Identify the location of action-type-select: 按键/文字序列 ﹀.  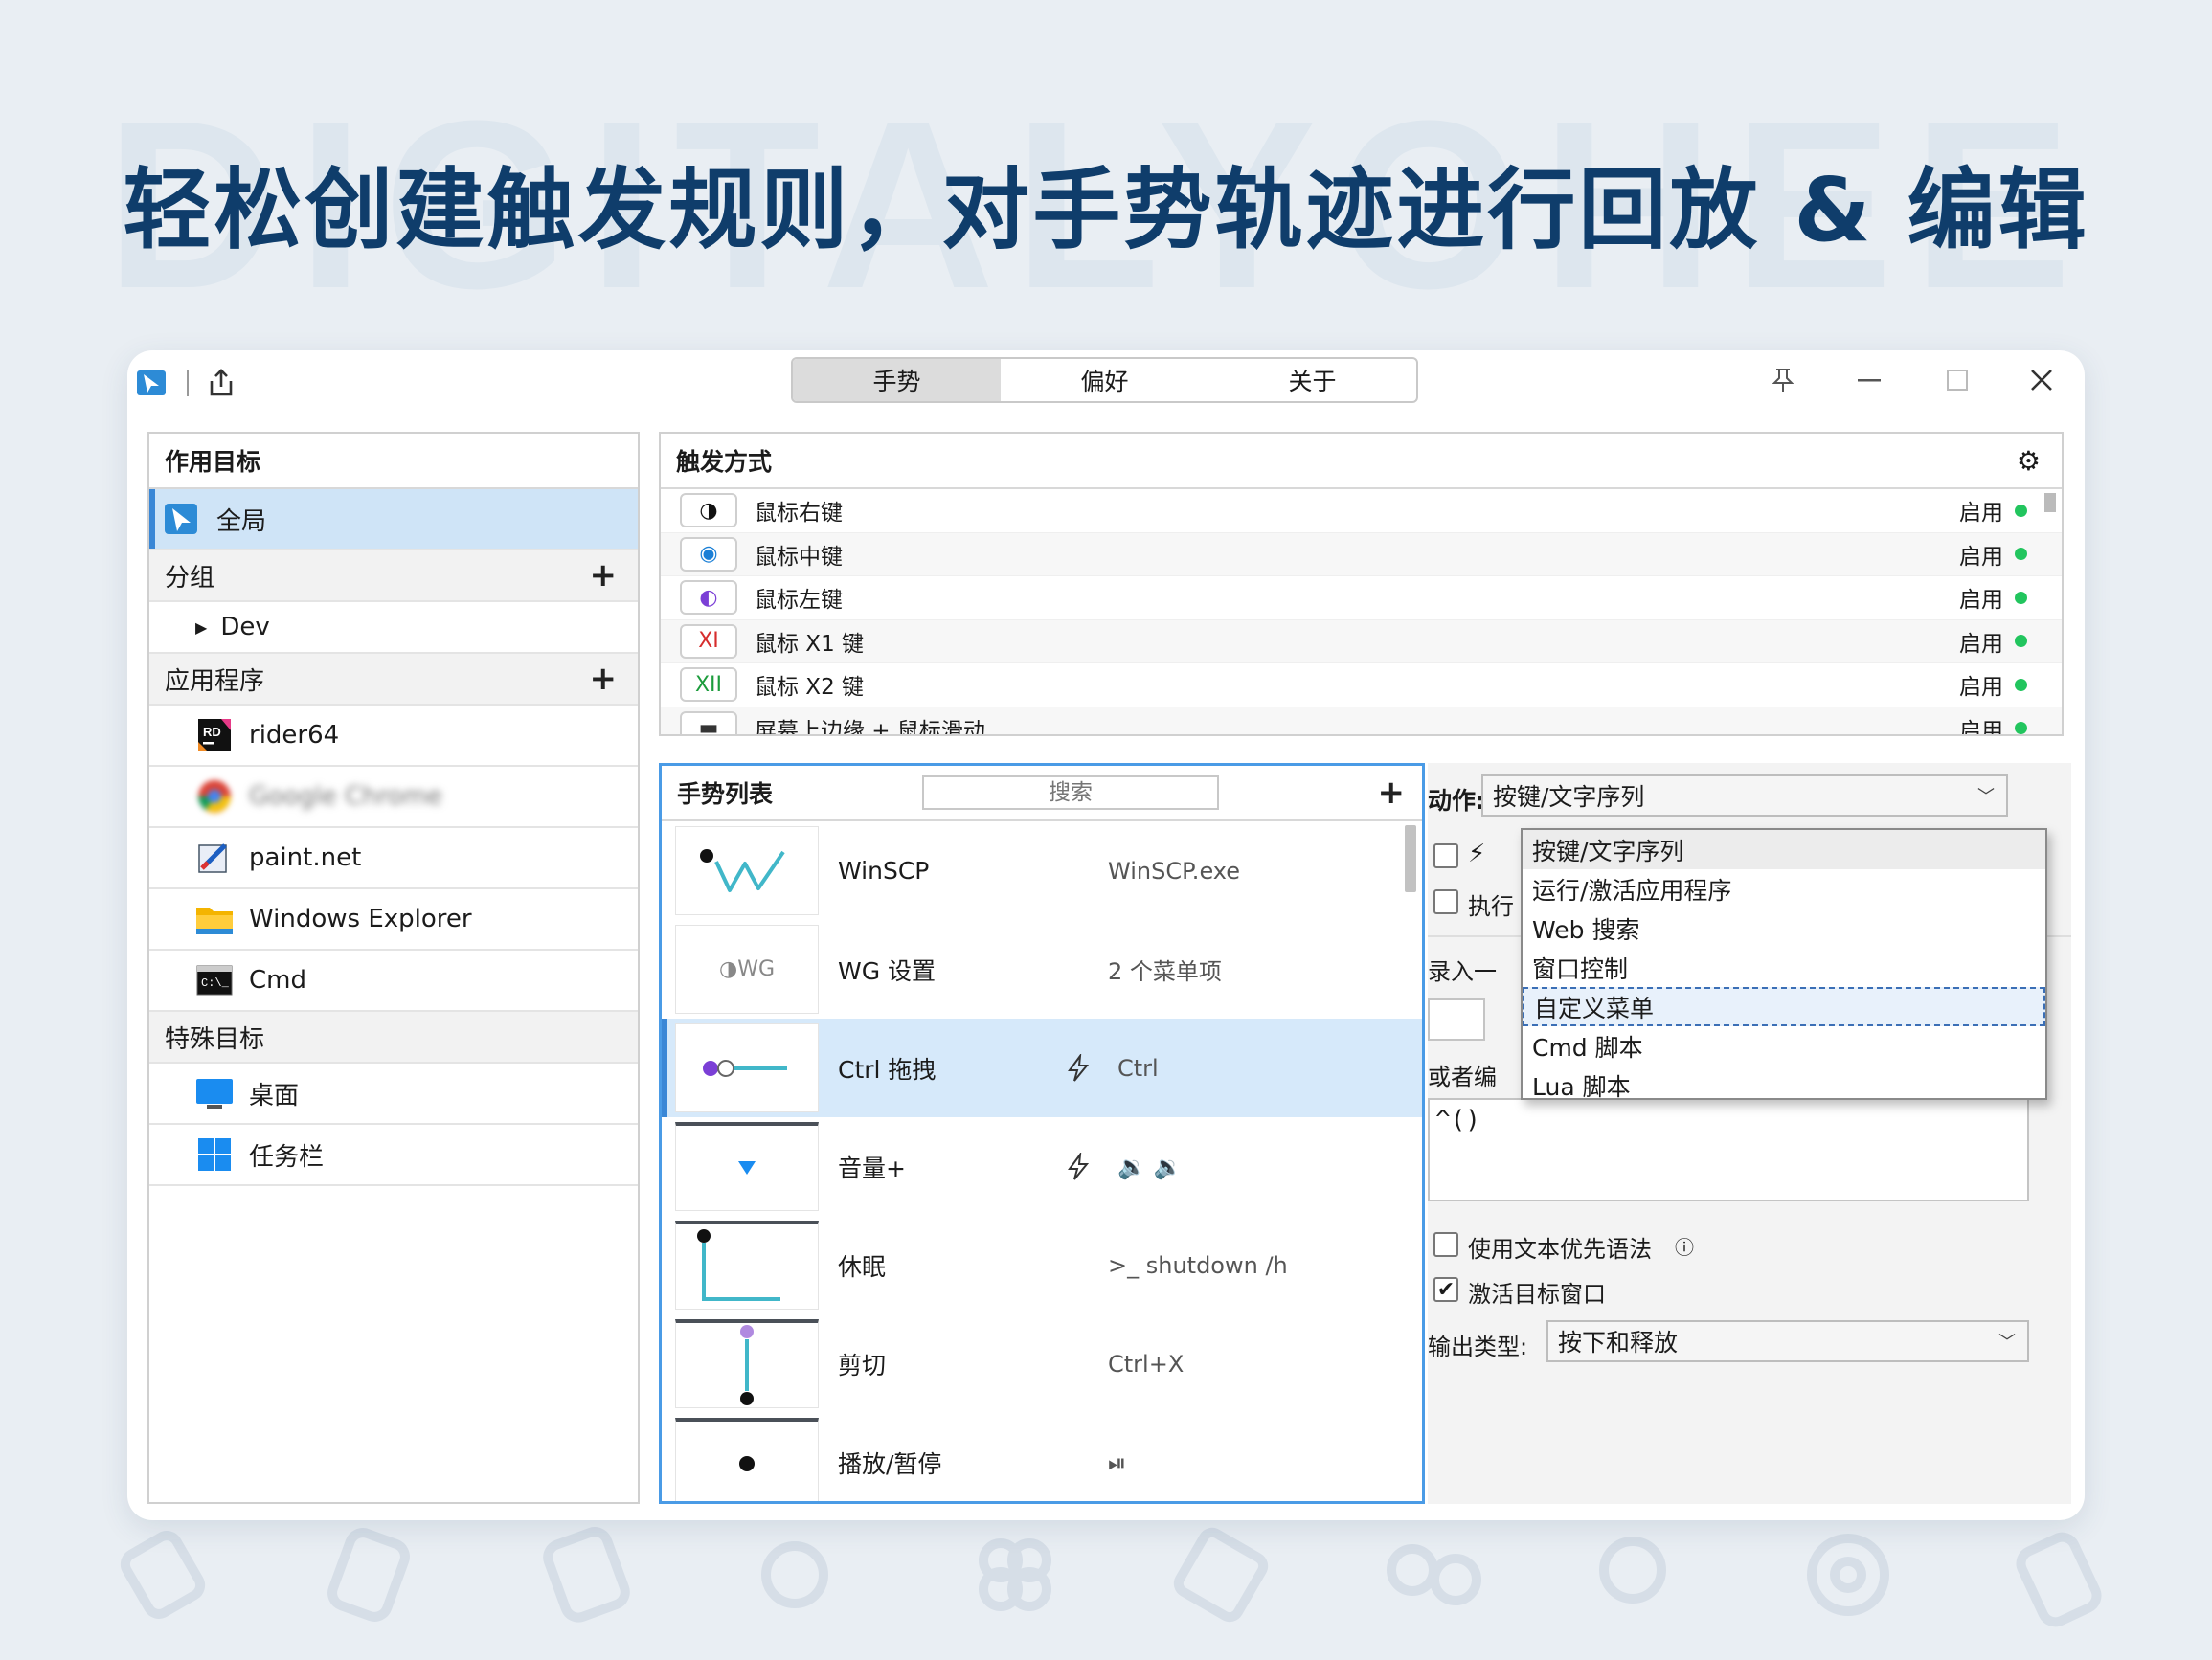
(1744, 795).